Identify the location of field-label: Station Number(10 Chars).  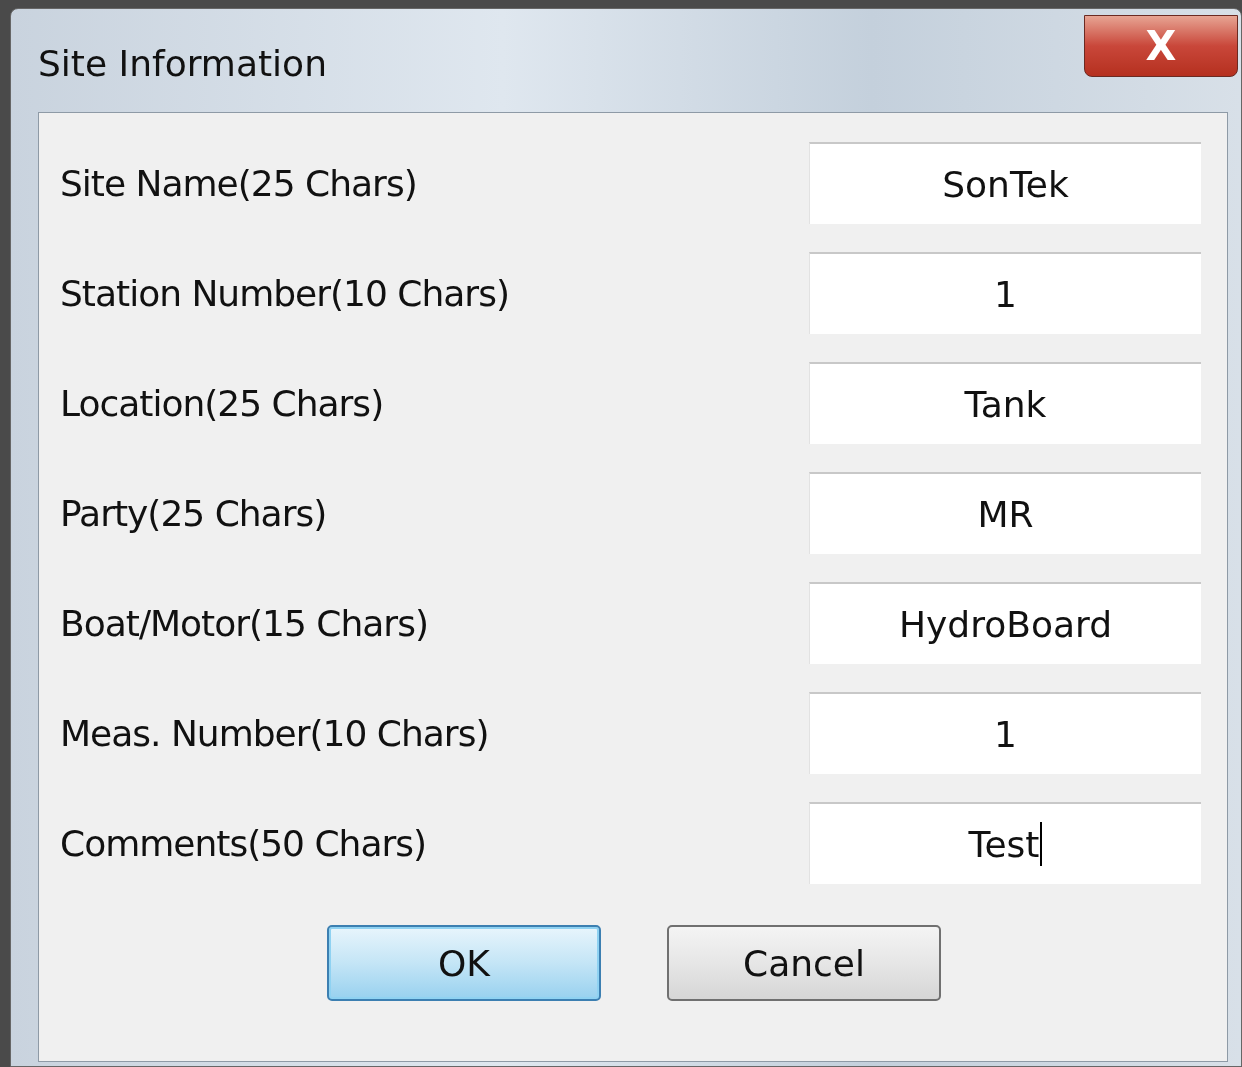
(284, 293).